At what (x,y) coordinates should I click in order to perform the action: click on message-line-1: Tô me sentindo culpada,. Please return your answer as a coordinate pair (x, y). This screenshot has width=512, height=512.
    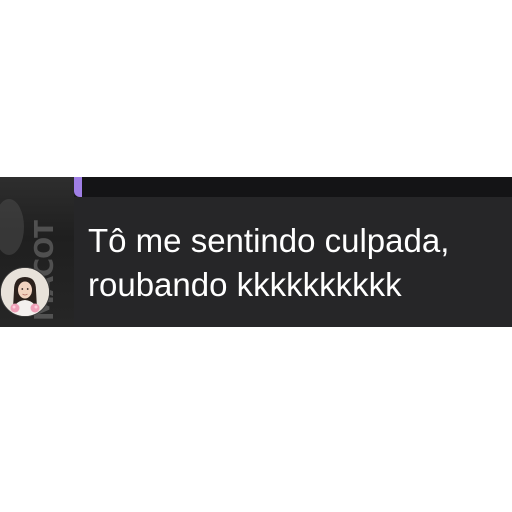
    Looking at the image, I should click on (269, 240).